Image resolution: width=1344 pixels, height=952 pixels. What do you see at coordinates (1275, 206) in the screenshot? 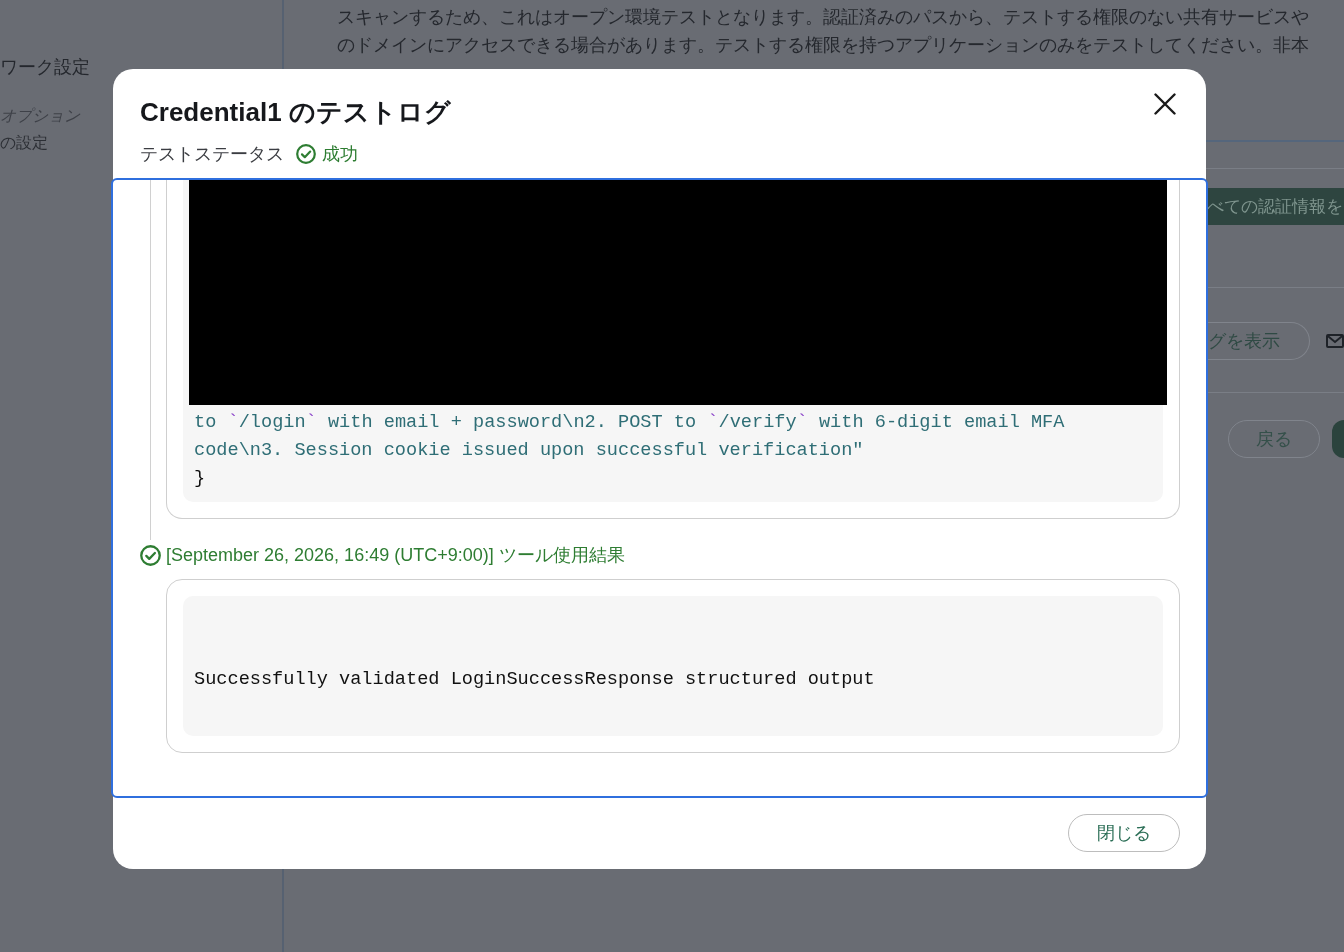
I see `primary-button: べての認証情報を` at bounding box center [1275, 206].